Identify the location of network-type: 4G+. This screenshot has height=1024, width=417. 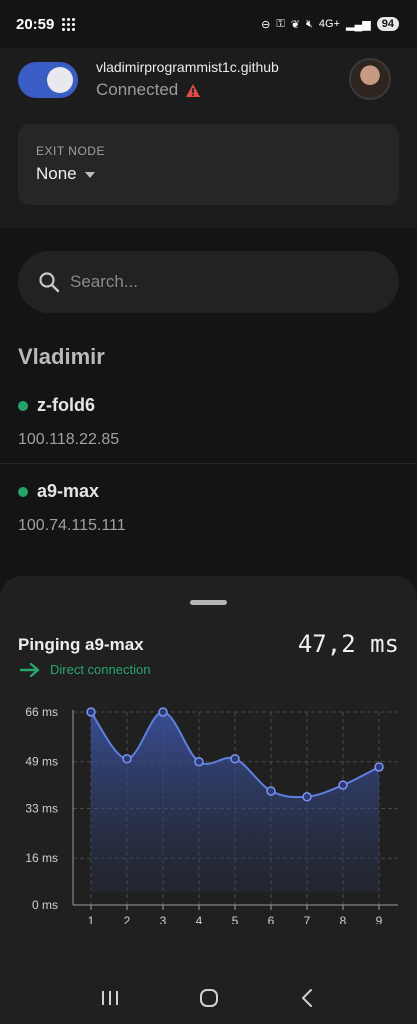
(329, 24).